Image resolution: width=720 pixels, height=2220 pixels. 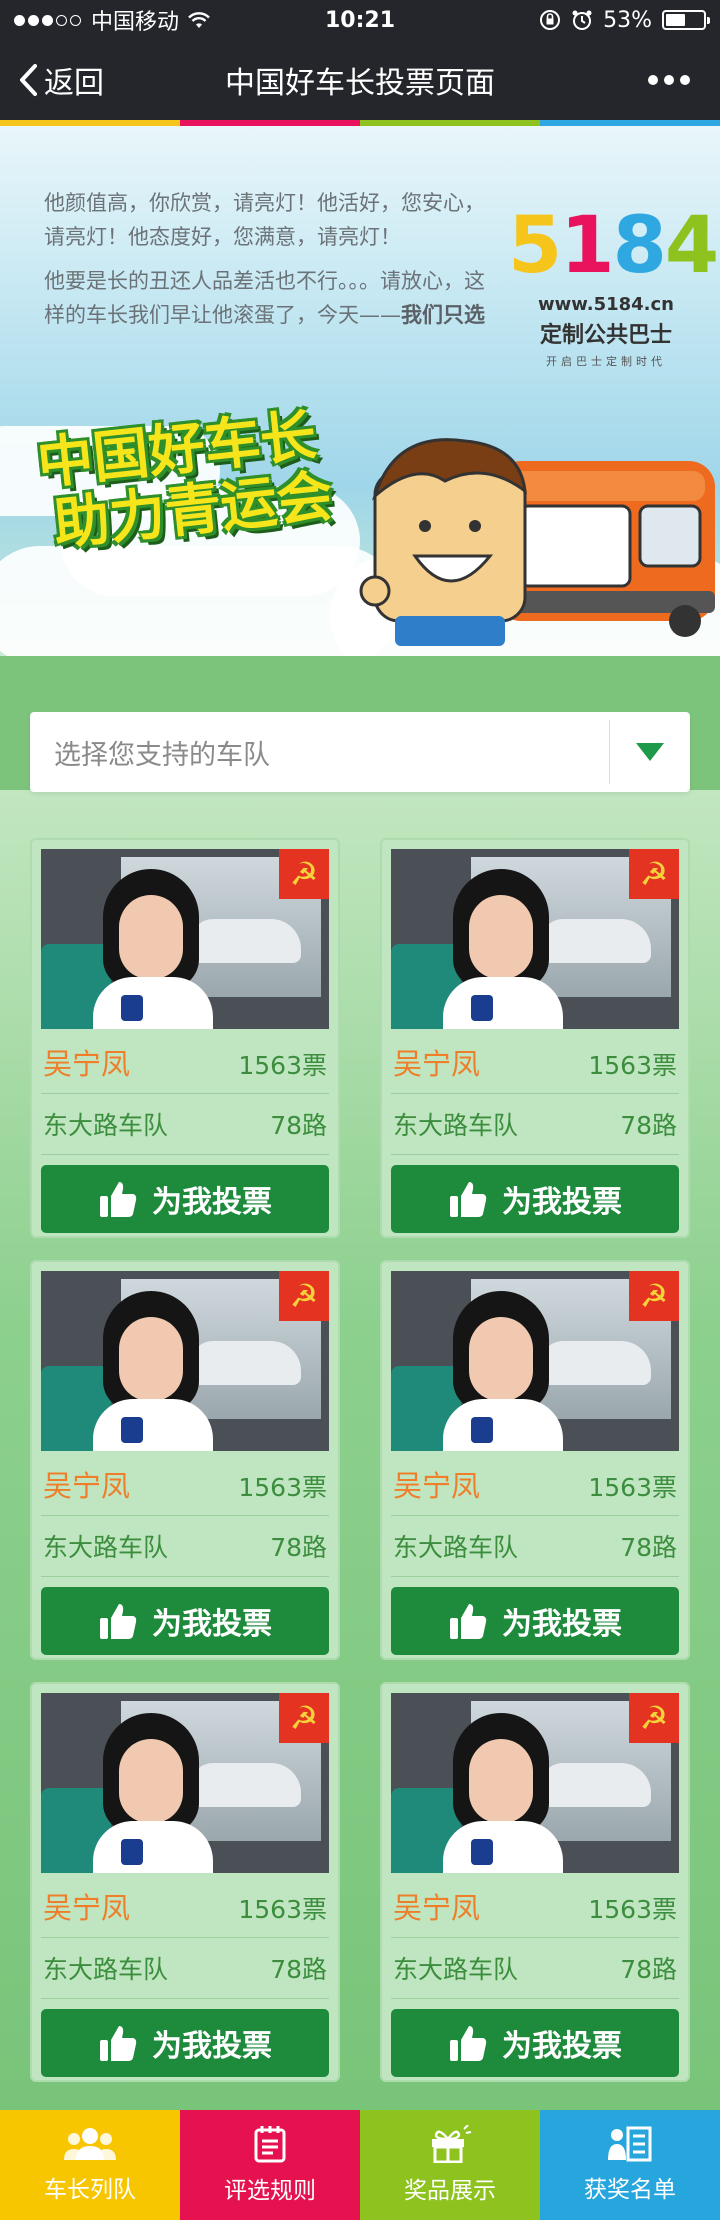 What do you see at coordinates (650, 752) in the screenshot?
I see `triangle-down-icon` at bounding box center [650, 752].